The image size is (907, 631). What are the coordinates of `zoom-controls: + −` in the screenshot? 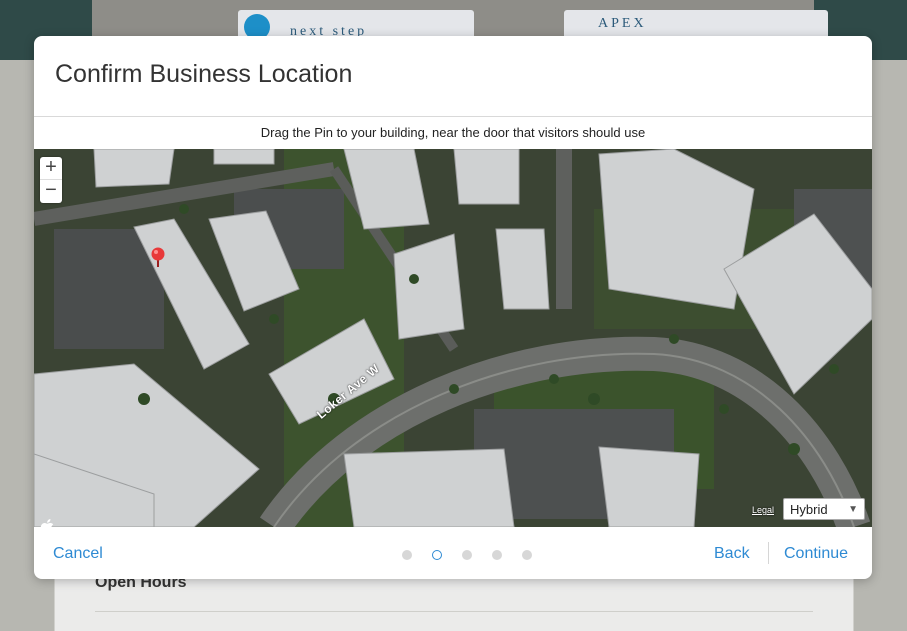 It's located at (51, 180).